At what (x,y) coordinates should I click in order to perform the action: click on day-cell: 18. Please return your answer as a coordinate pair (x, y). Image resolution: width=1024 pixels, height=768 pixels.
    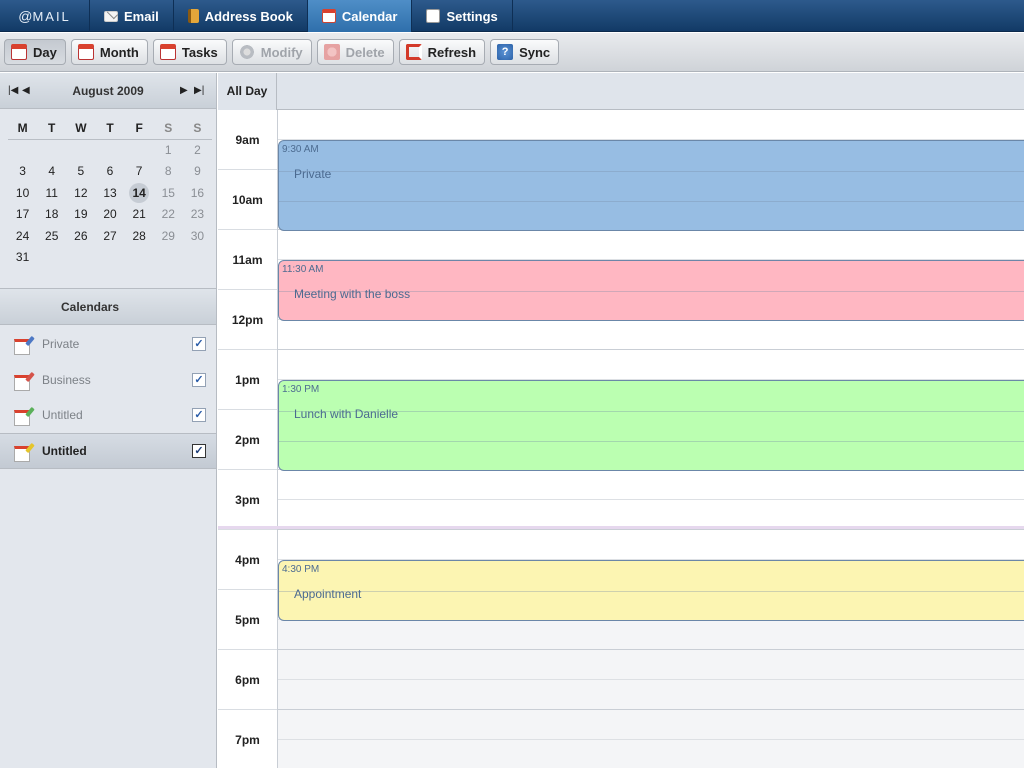
    Looking at the image, I should click on (51, 215).